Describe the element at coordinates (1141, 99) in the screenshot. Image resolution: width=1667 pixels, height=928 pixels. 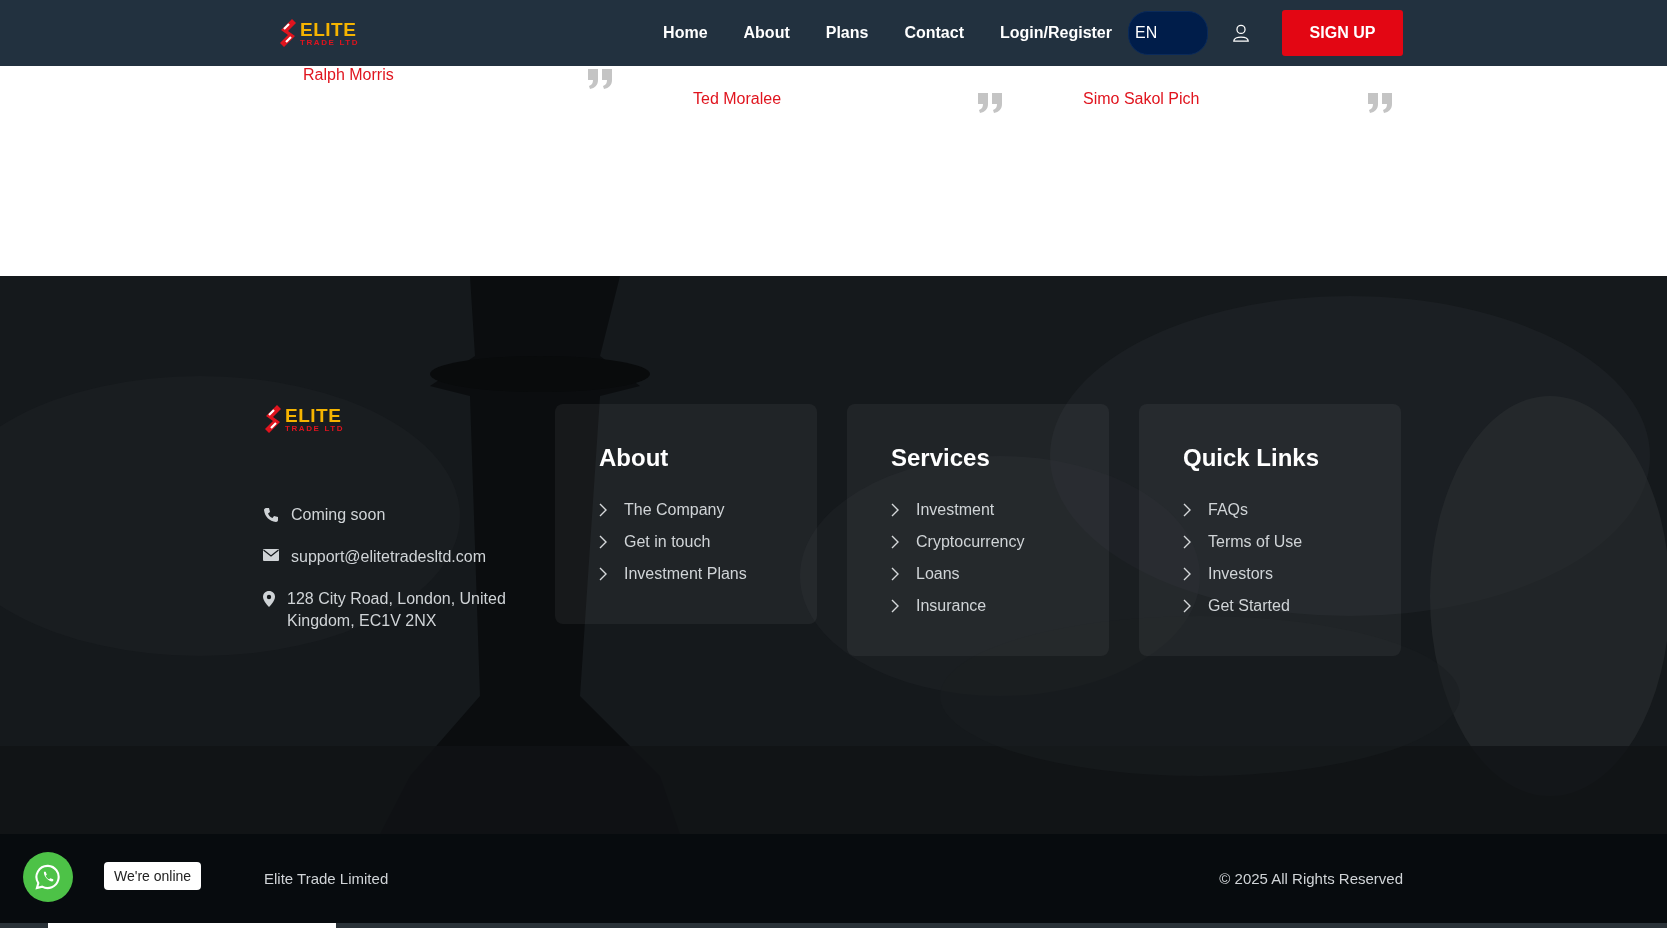
I see `testimonial-author: Simo Sakol Pich` at that location.